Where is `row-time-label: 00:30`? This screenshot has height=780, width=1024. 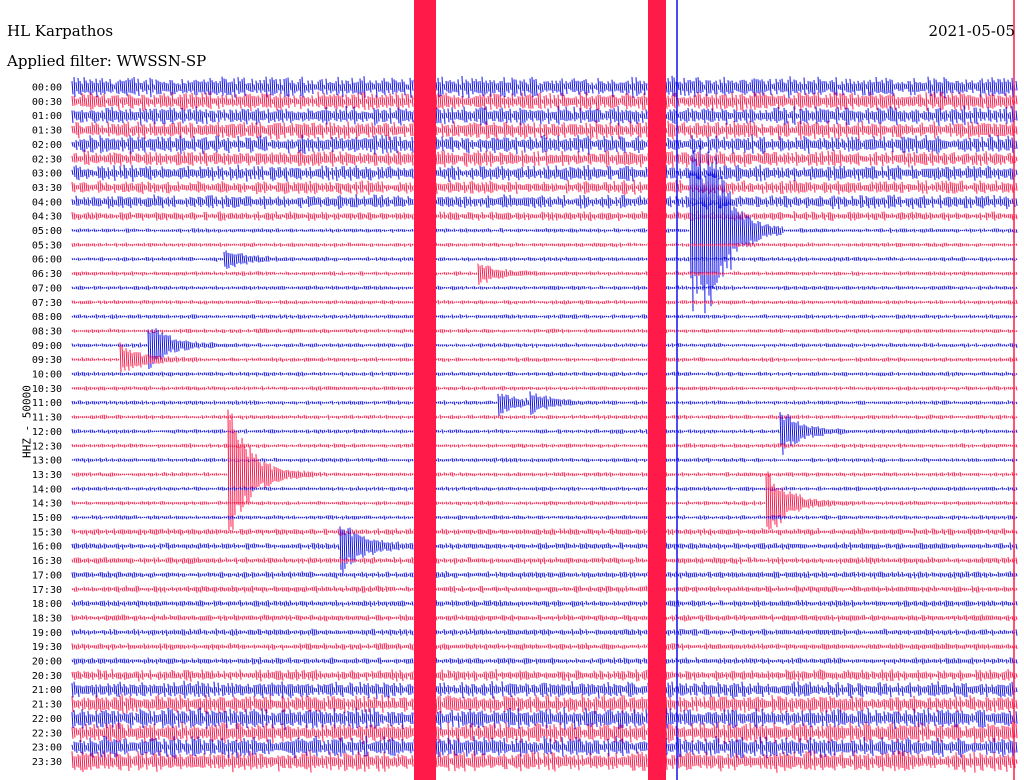 row-time-label: 00:30 is located at coordinates (47, 102).